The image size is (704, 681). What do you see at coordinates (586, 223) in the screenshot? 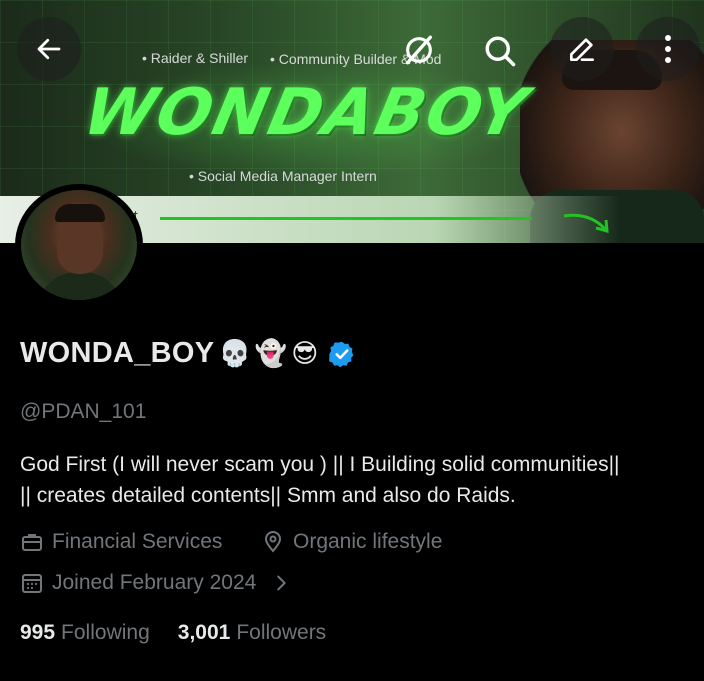
I see `banner-swoop-arrow-icon` at bounding box center [586, 223].